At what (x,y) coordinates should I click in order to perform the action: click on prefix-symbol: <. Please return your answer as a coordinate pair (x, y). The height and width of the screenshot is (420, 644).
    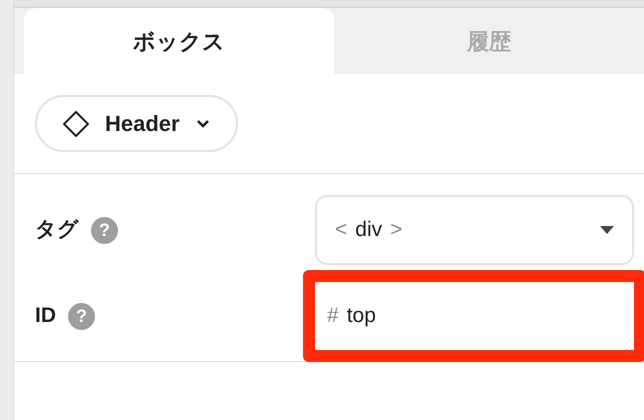
    Looking at the image, I should click on (341, 230).